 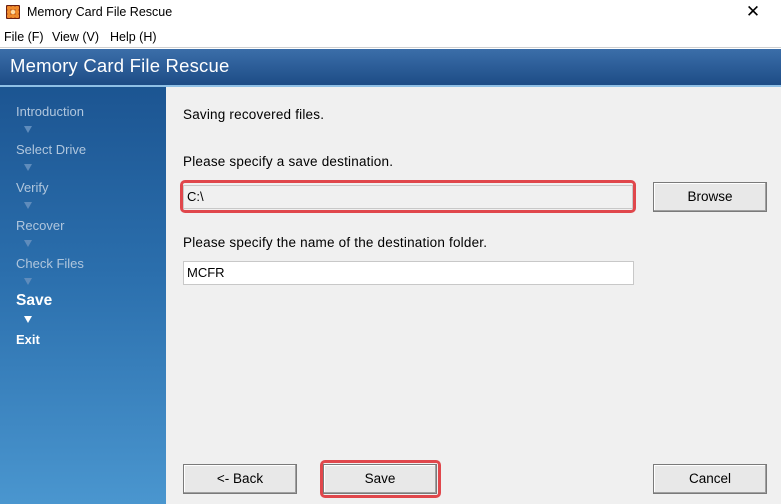 What do you see at coordinates (32, 187) in the screenshot?
I see `step-verify: Verify` at bounding box center [32, 187].